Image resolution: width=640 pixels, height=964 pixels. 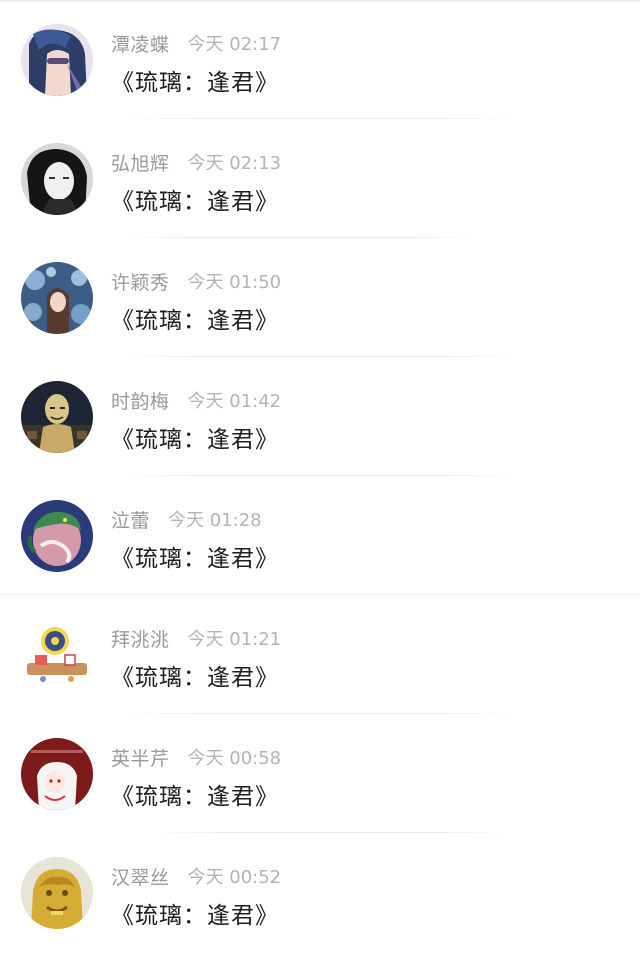 I want to click on girl-bubbles-avatar, so click(x=57, y=298).